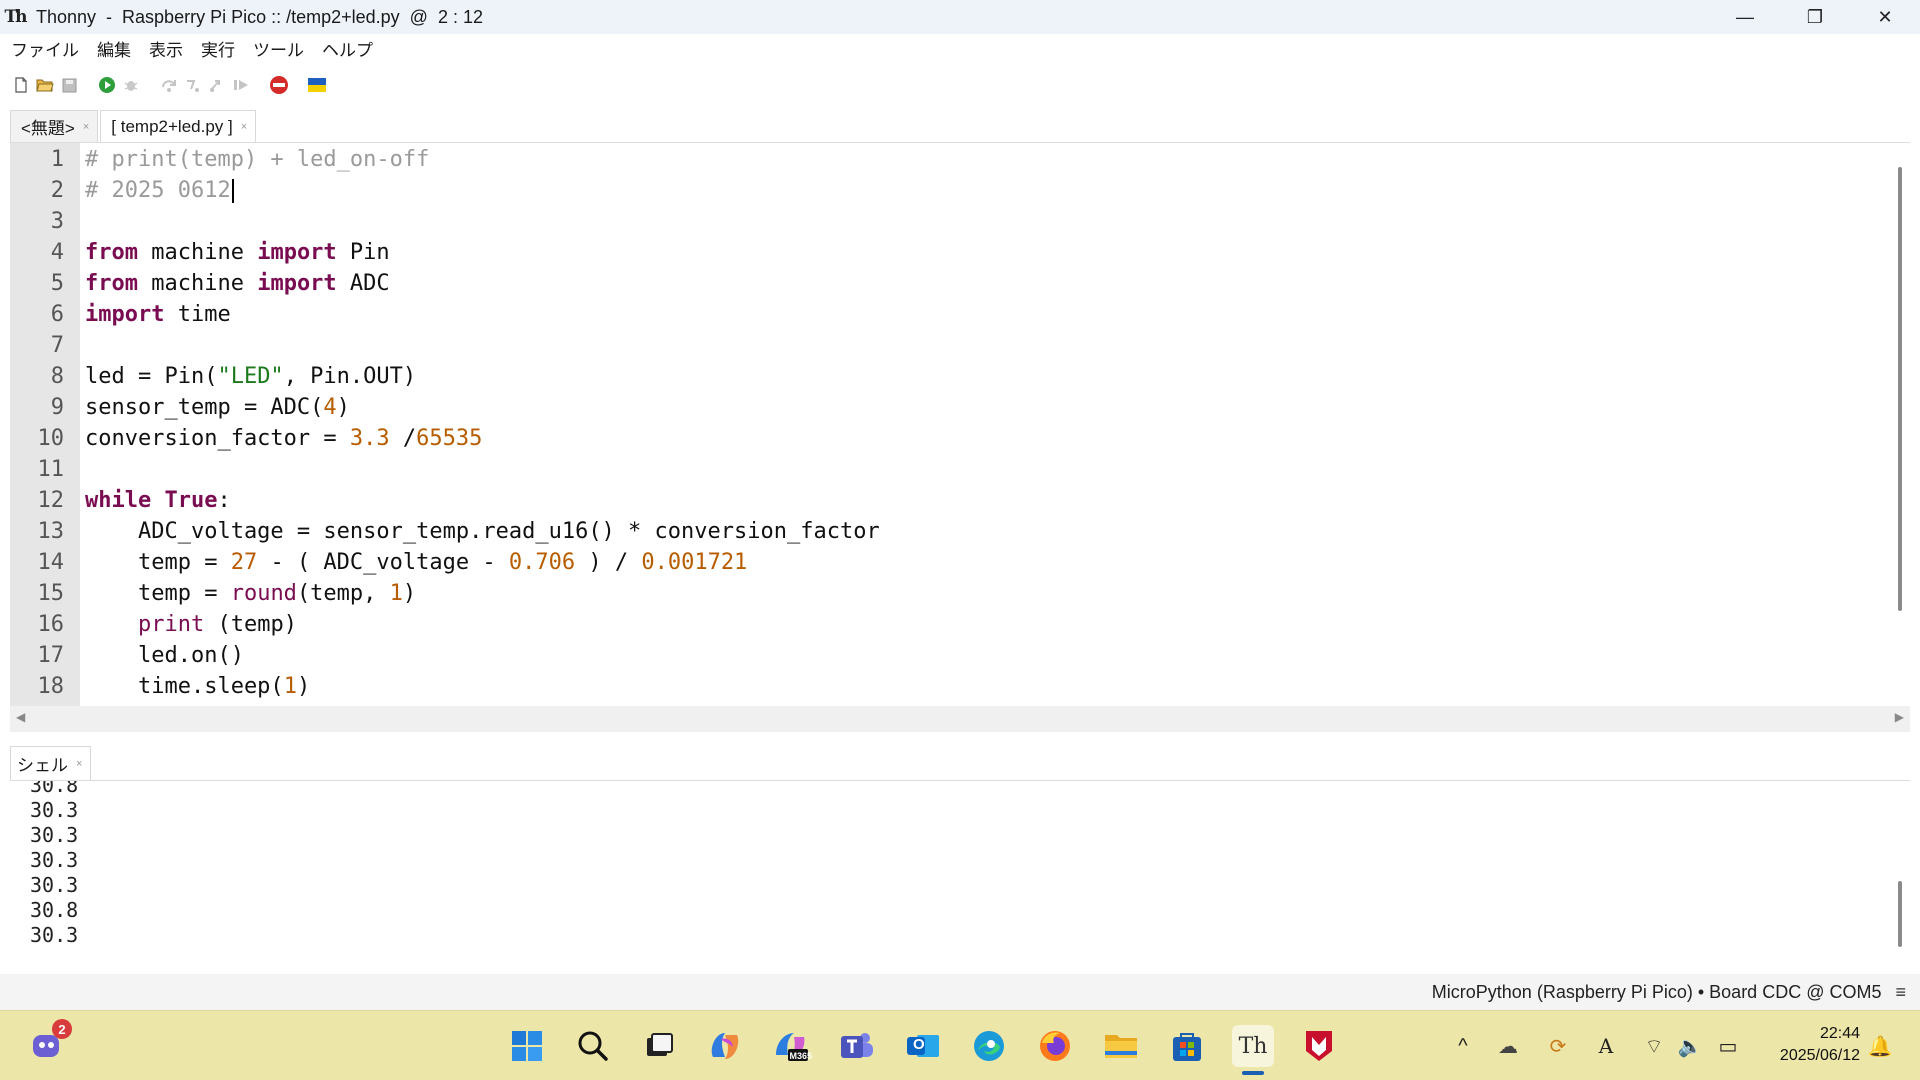 The height and width of the screenshot is (1080, 1920). Describe the element at coordinates (659, 1046) in the screenshot. I see `task-view-icon` at that location.